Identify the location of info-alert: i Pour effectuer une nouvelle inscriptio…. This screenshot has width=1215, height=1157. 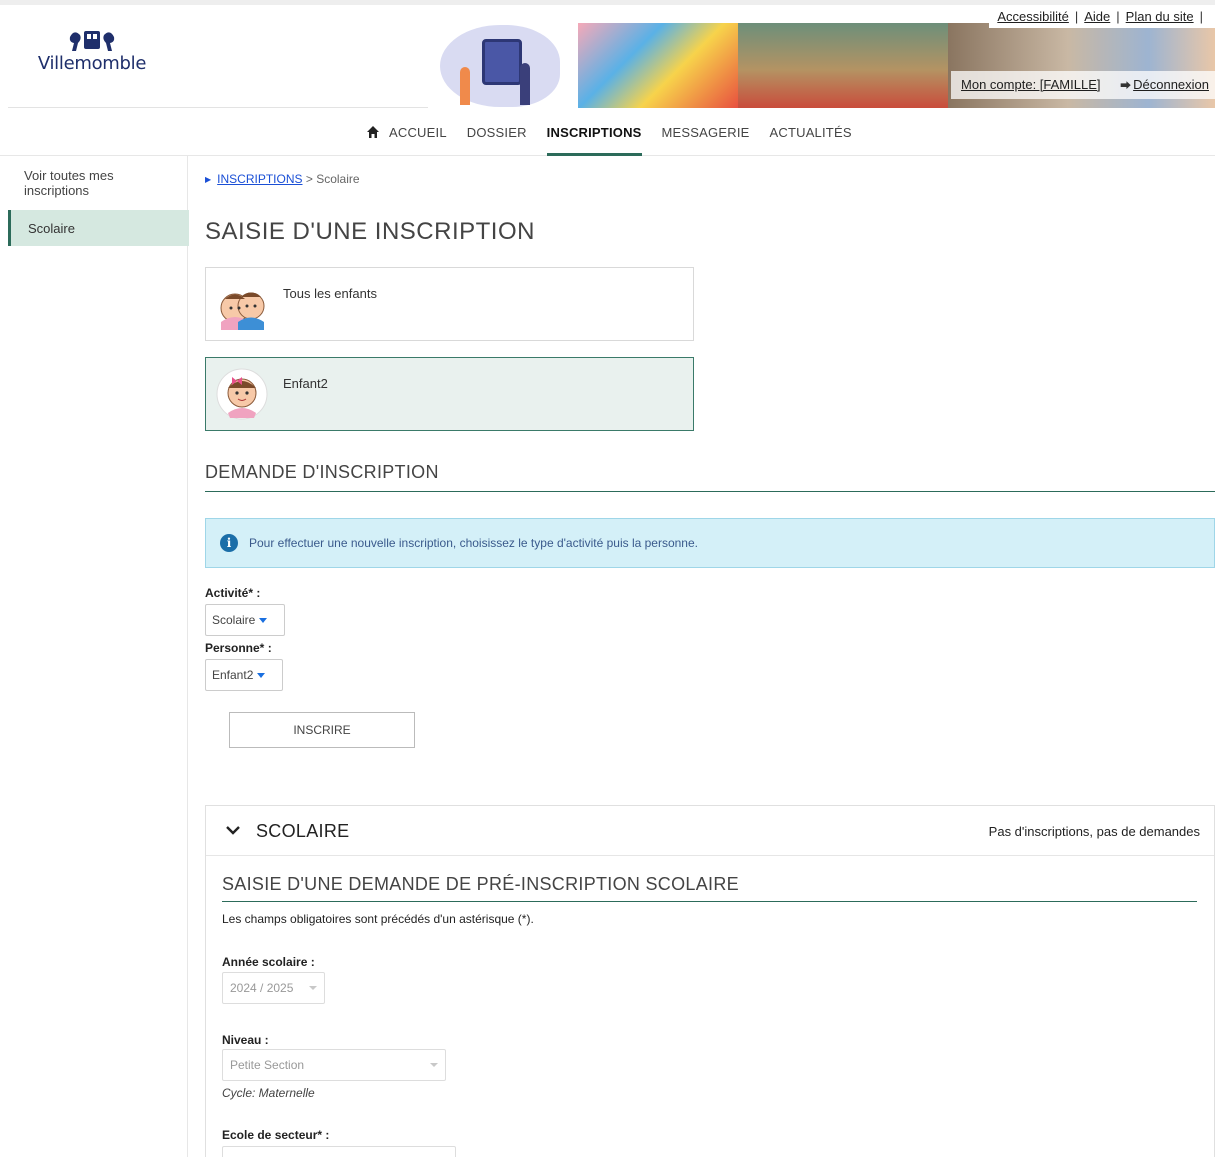
(710, 543).